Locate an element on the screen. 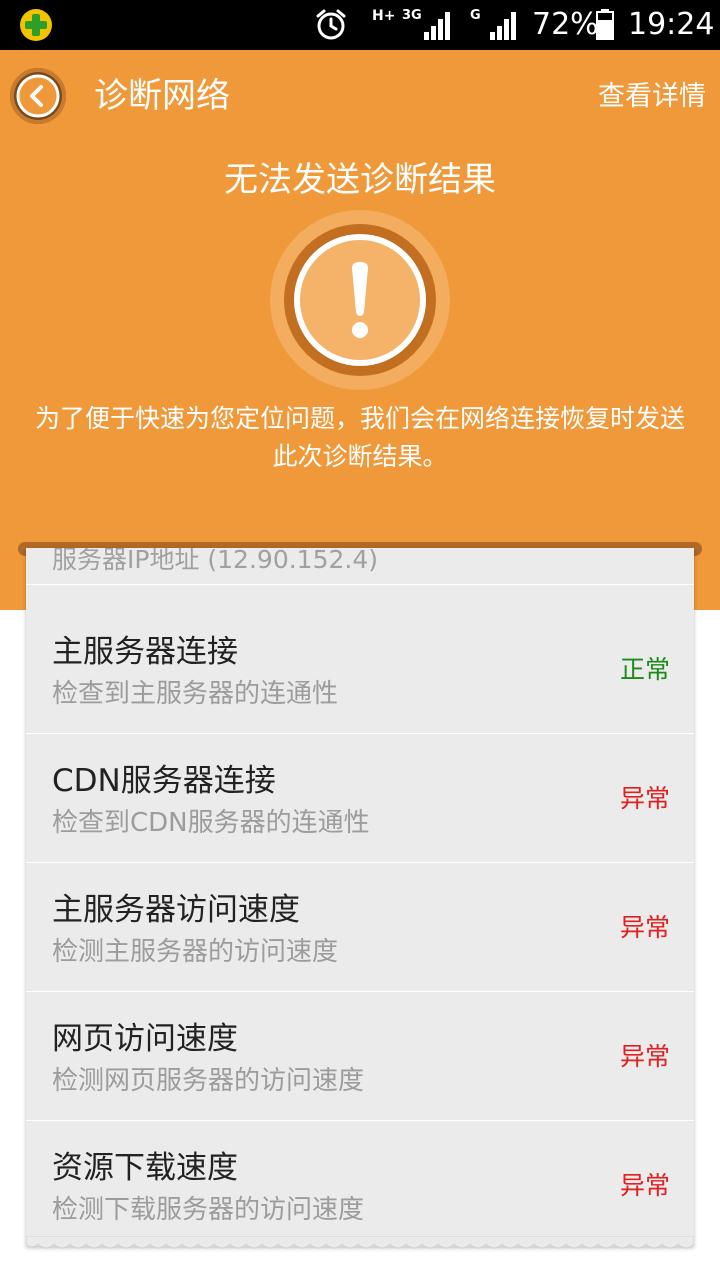  torn-edge-decoration is located at coordinates (360, 1242).